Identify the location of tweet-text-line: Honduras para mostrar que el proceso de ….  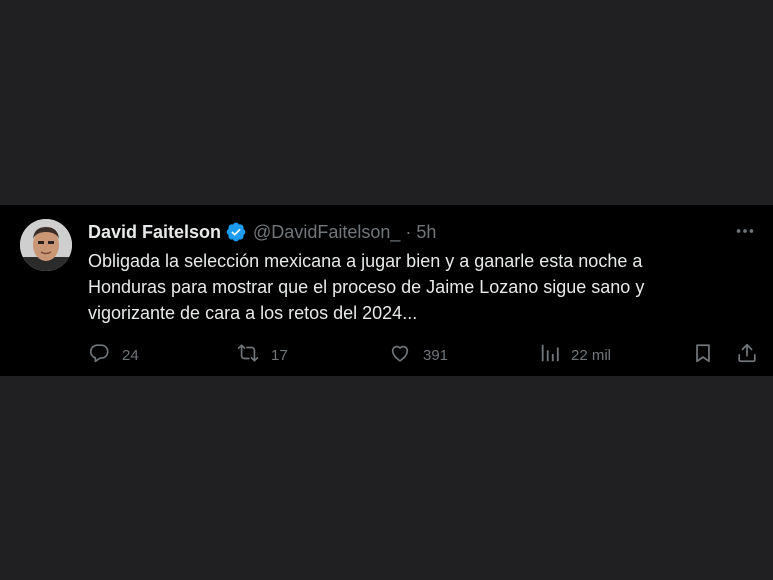
(366, 287).